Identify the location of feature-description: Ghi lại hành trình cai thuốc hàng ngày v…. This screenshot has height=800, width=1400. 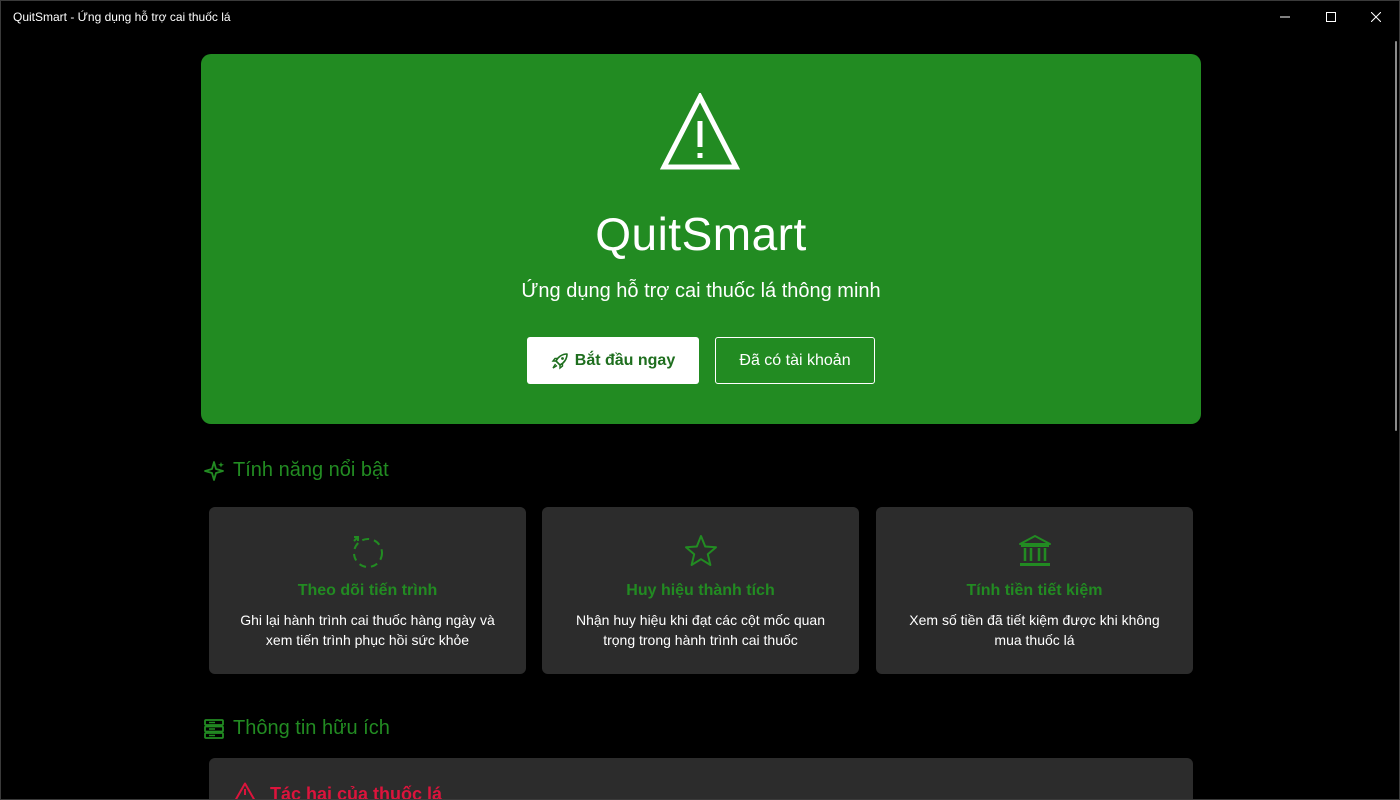
(367, 630).